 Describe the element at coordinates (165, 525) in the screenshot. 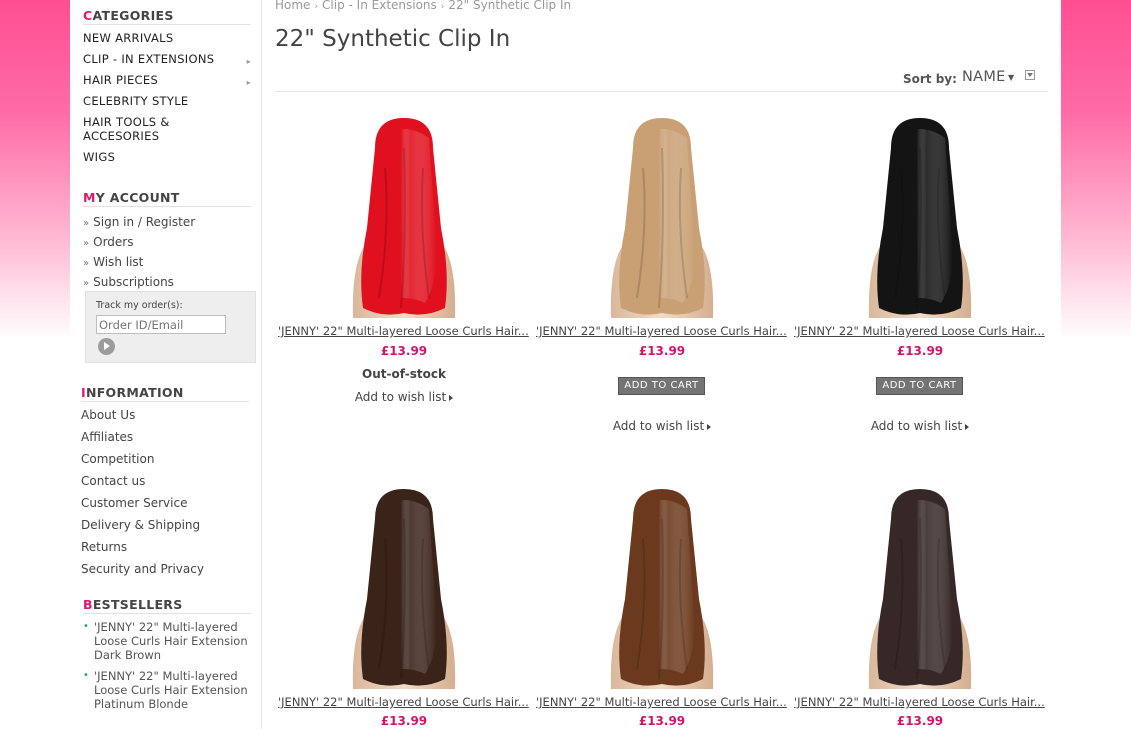

I see `info-delivery-link: Delivery & Shipping` at that location.